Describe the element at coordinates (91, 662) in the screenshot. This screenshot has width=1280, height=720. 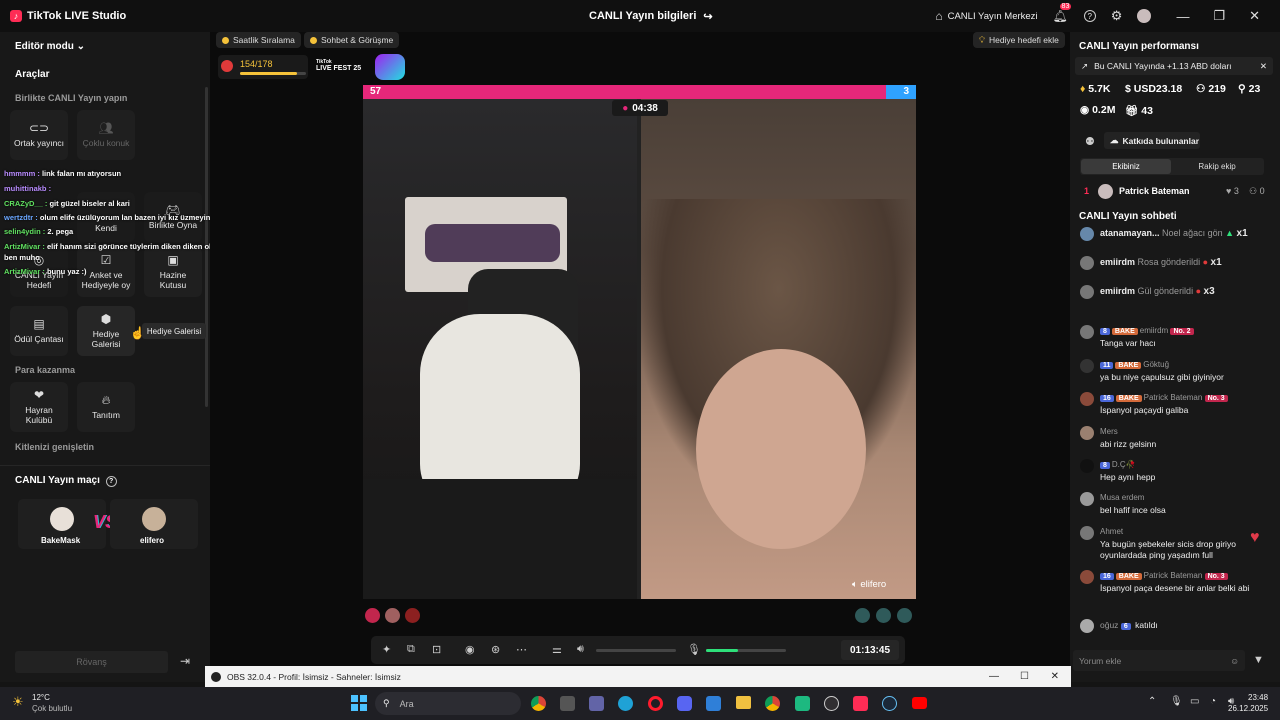
I see `rematch-button: Rövanş` at that location.